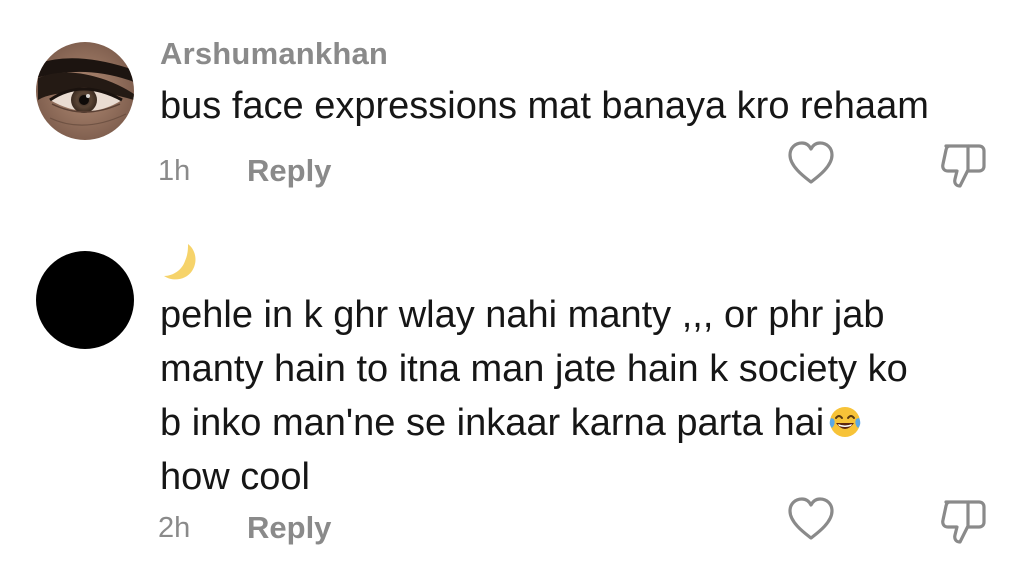 The image size is (1024, 576). What do you see at coordinates (274, 54) in the screenshot?
I see `username: Arshumankhan` at bounding box center [274, 54].